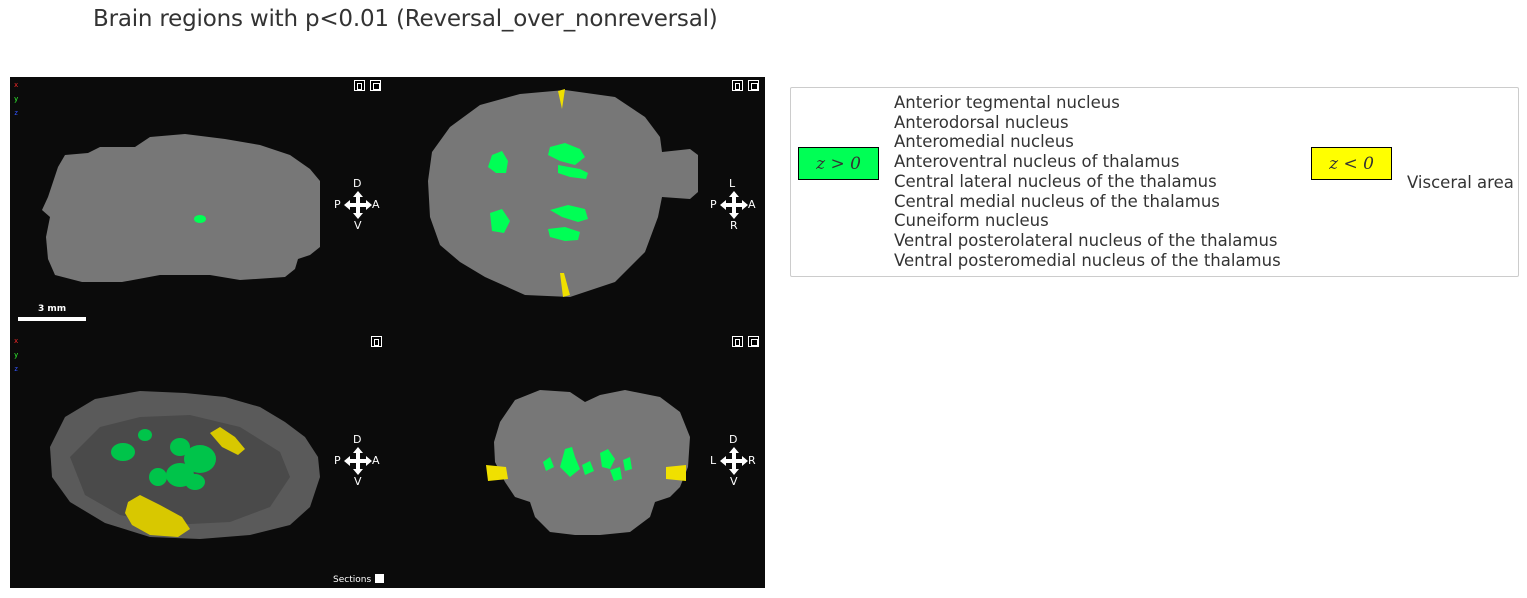 This screenshot has height=598, width=1527. Describe the element at coordinates (1057, 201) in the screenshot. I see `list-item: Central medial nucleus of the thalamus` at that location.